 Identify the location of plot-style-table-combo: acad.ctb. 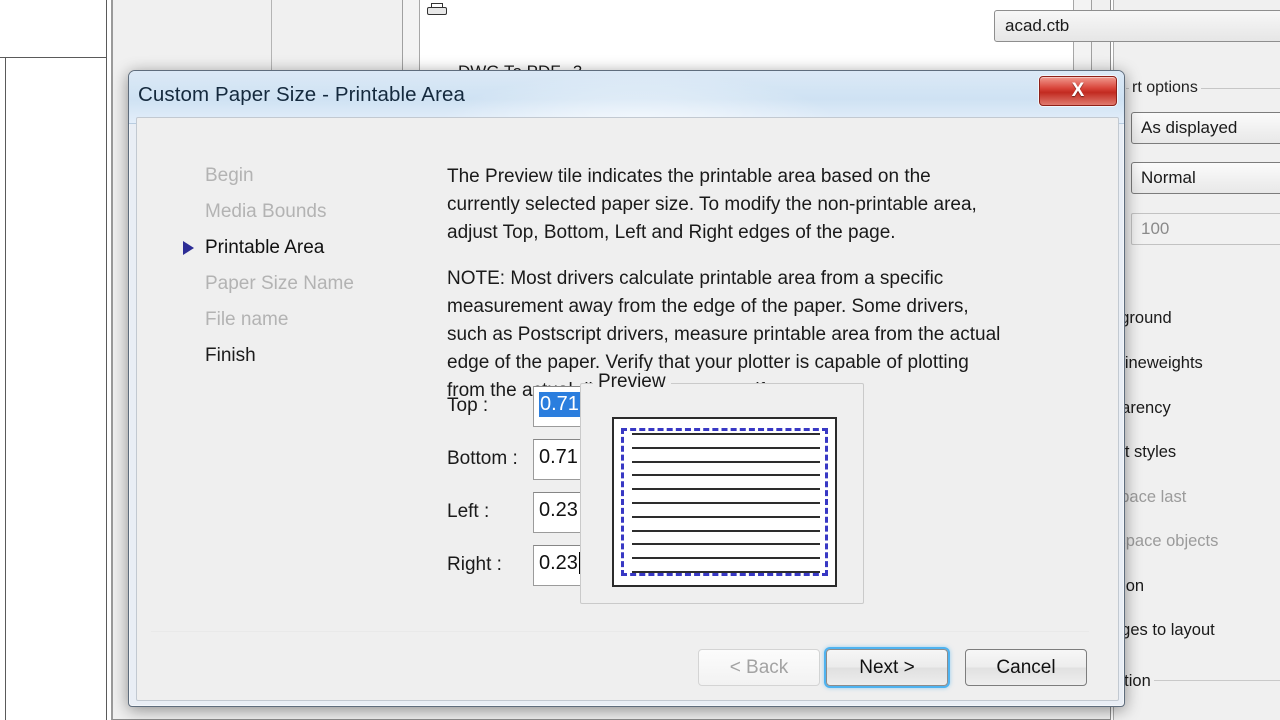
(1137, 26).